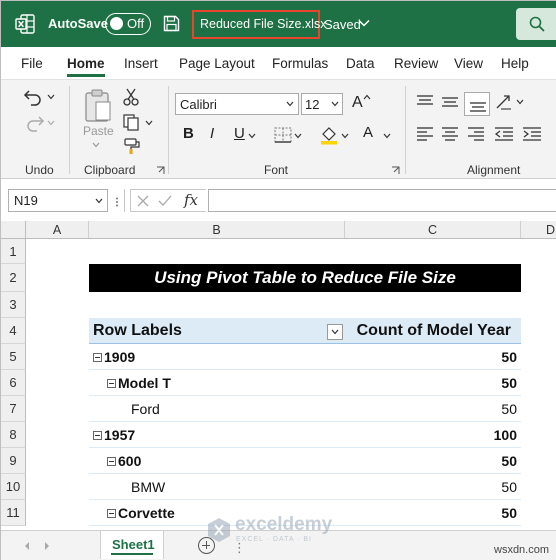 This screenshot has height=560, width=556. Describe the element at coordinates (342, 24) in the screenshot. I see `saved-status: Saved` at that location.